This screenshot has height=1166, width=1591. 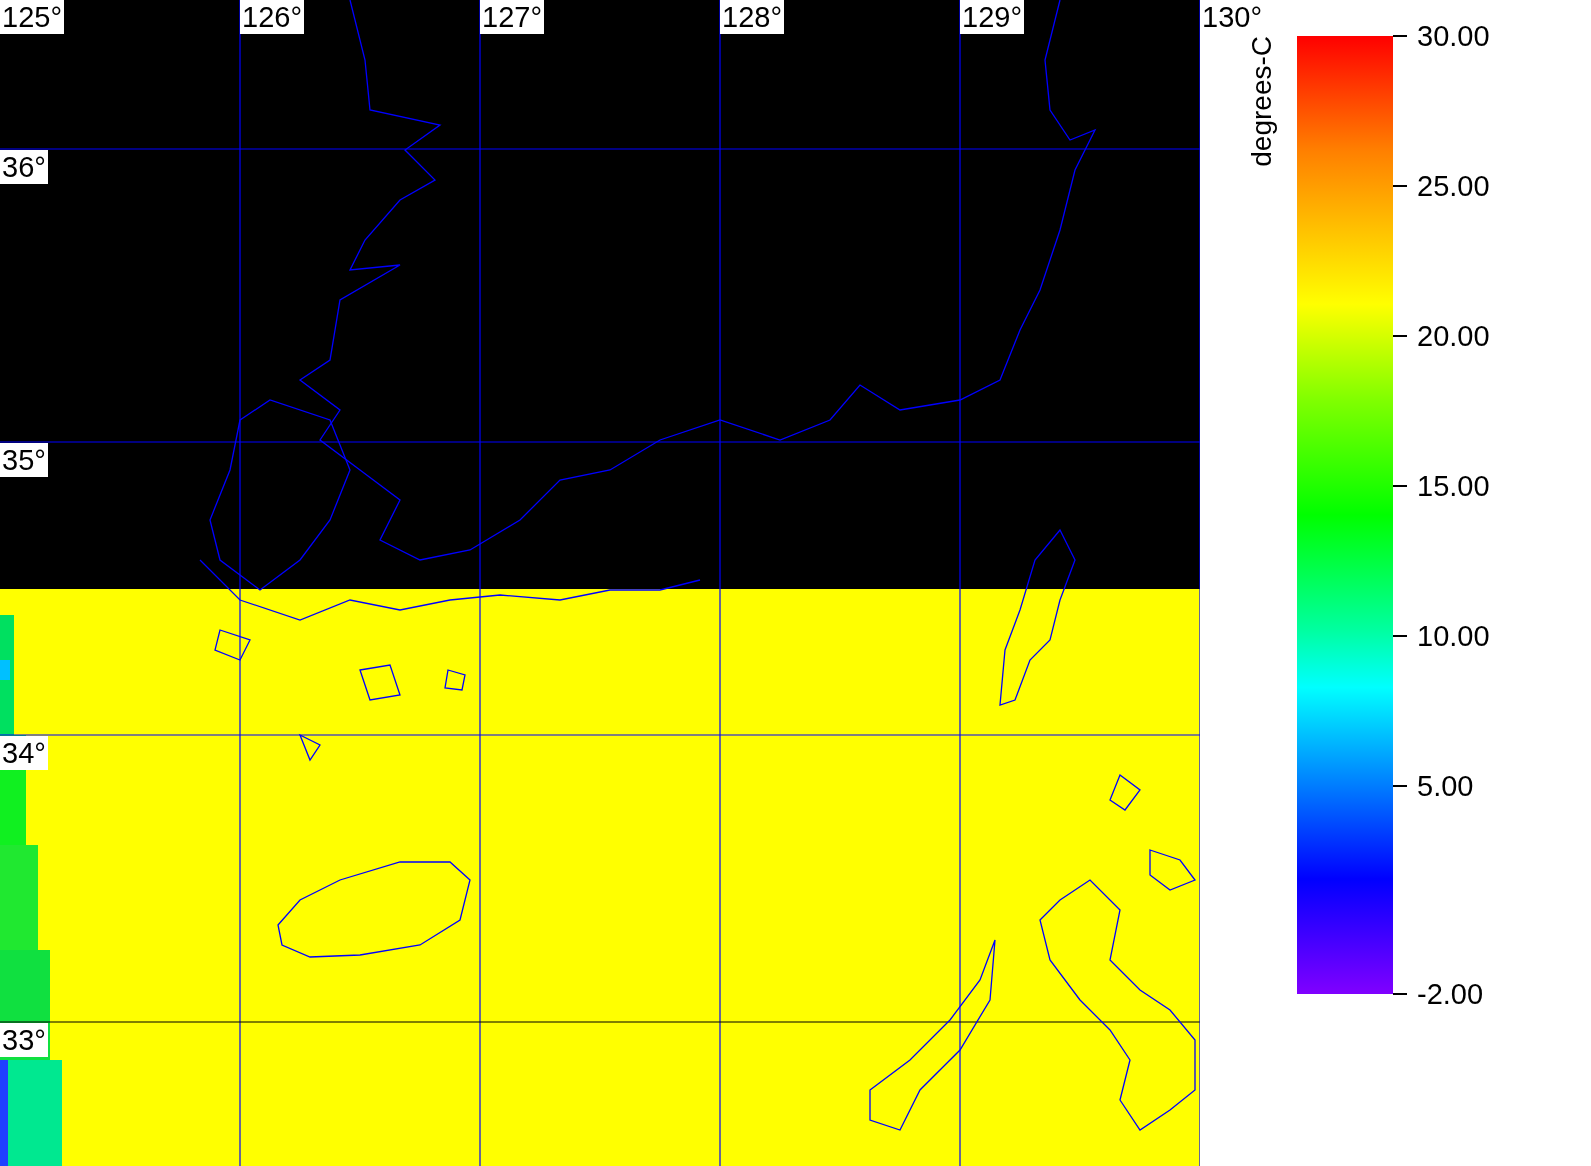 What do you see at coordinates (24, 1040) in the screenshot?
I see `latitude-label: 33°` at bounding box center [24, 1040].